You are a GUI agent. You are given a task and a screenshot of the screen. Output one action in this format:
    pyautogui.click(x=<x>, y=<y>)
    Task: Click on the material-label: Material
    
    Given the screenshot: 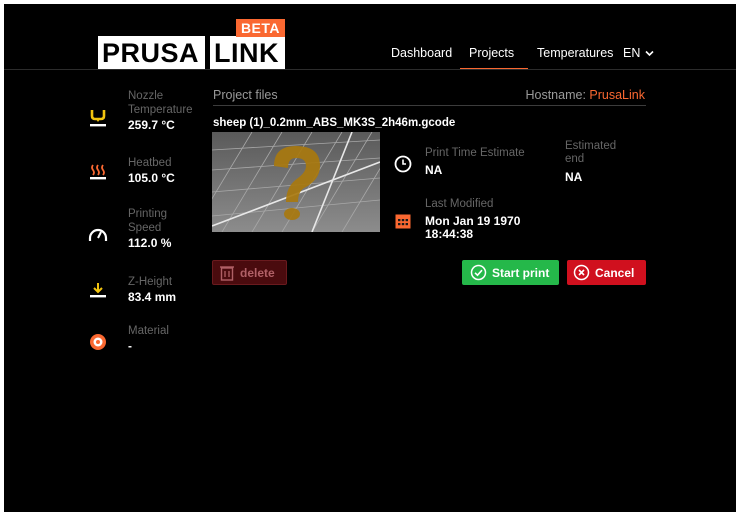 What is the action you would take?
    pyautogui.click(x=148, y=331)
    